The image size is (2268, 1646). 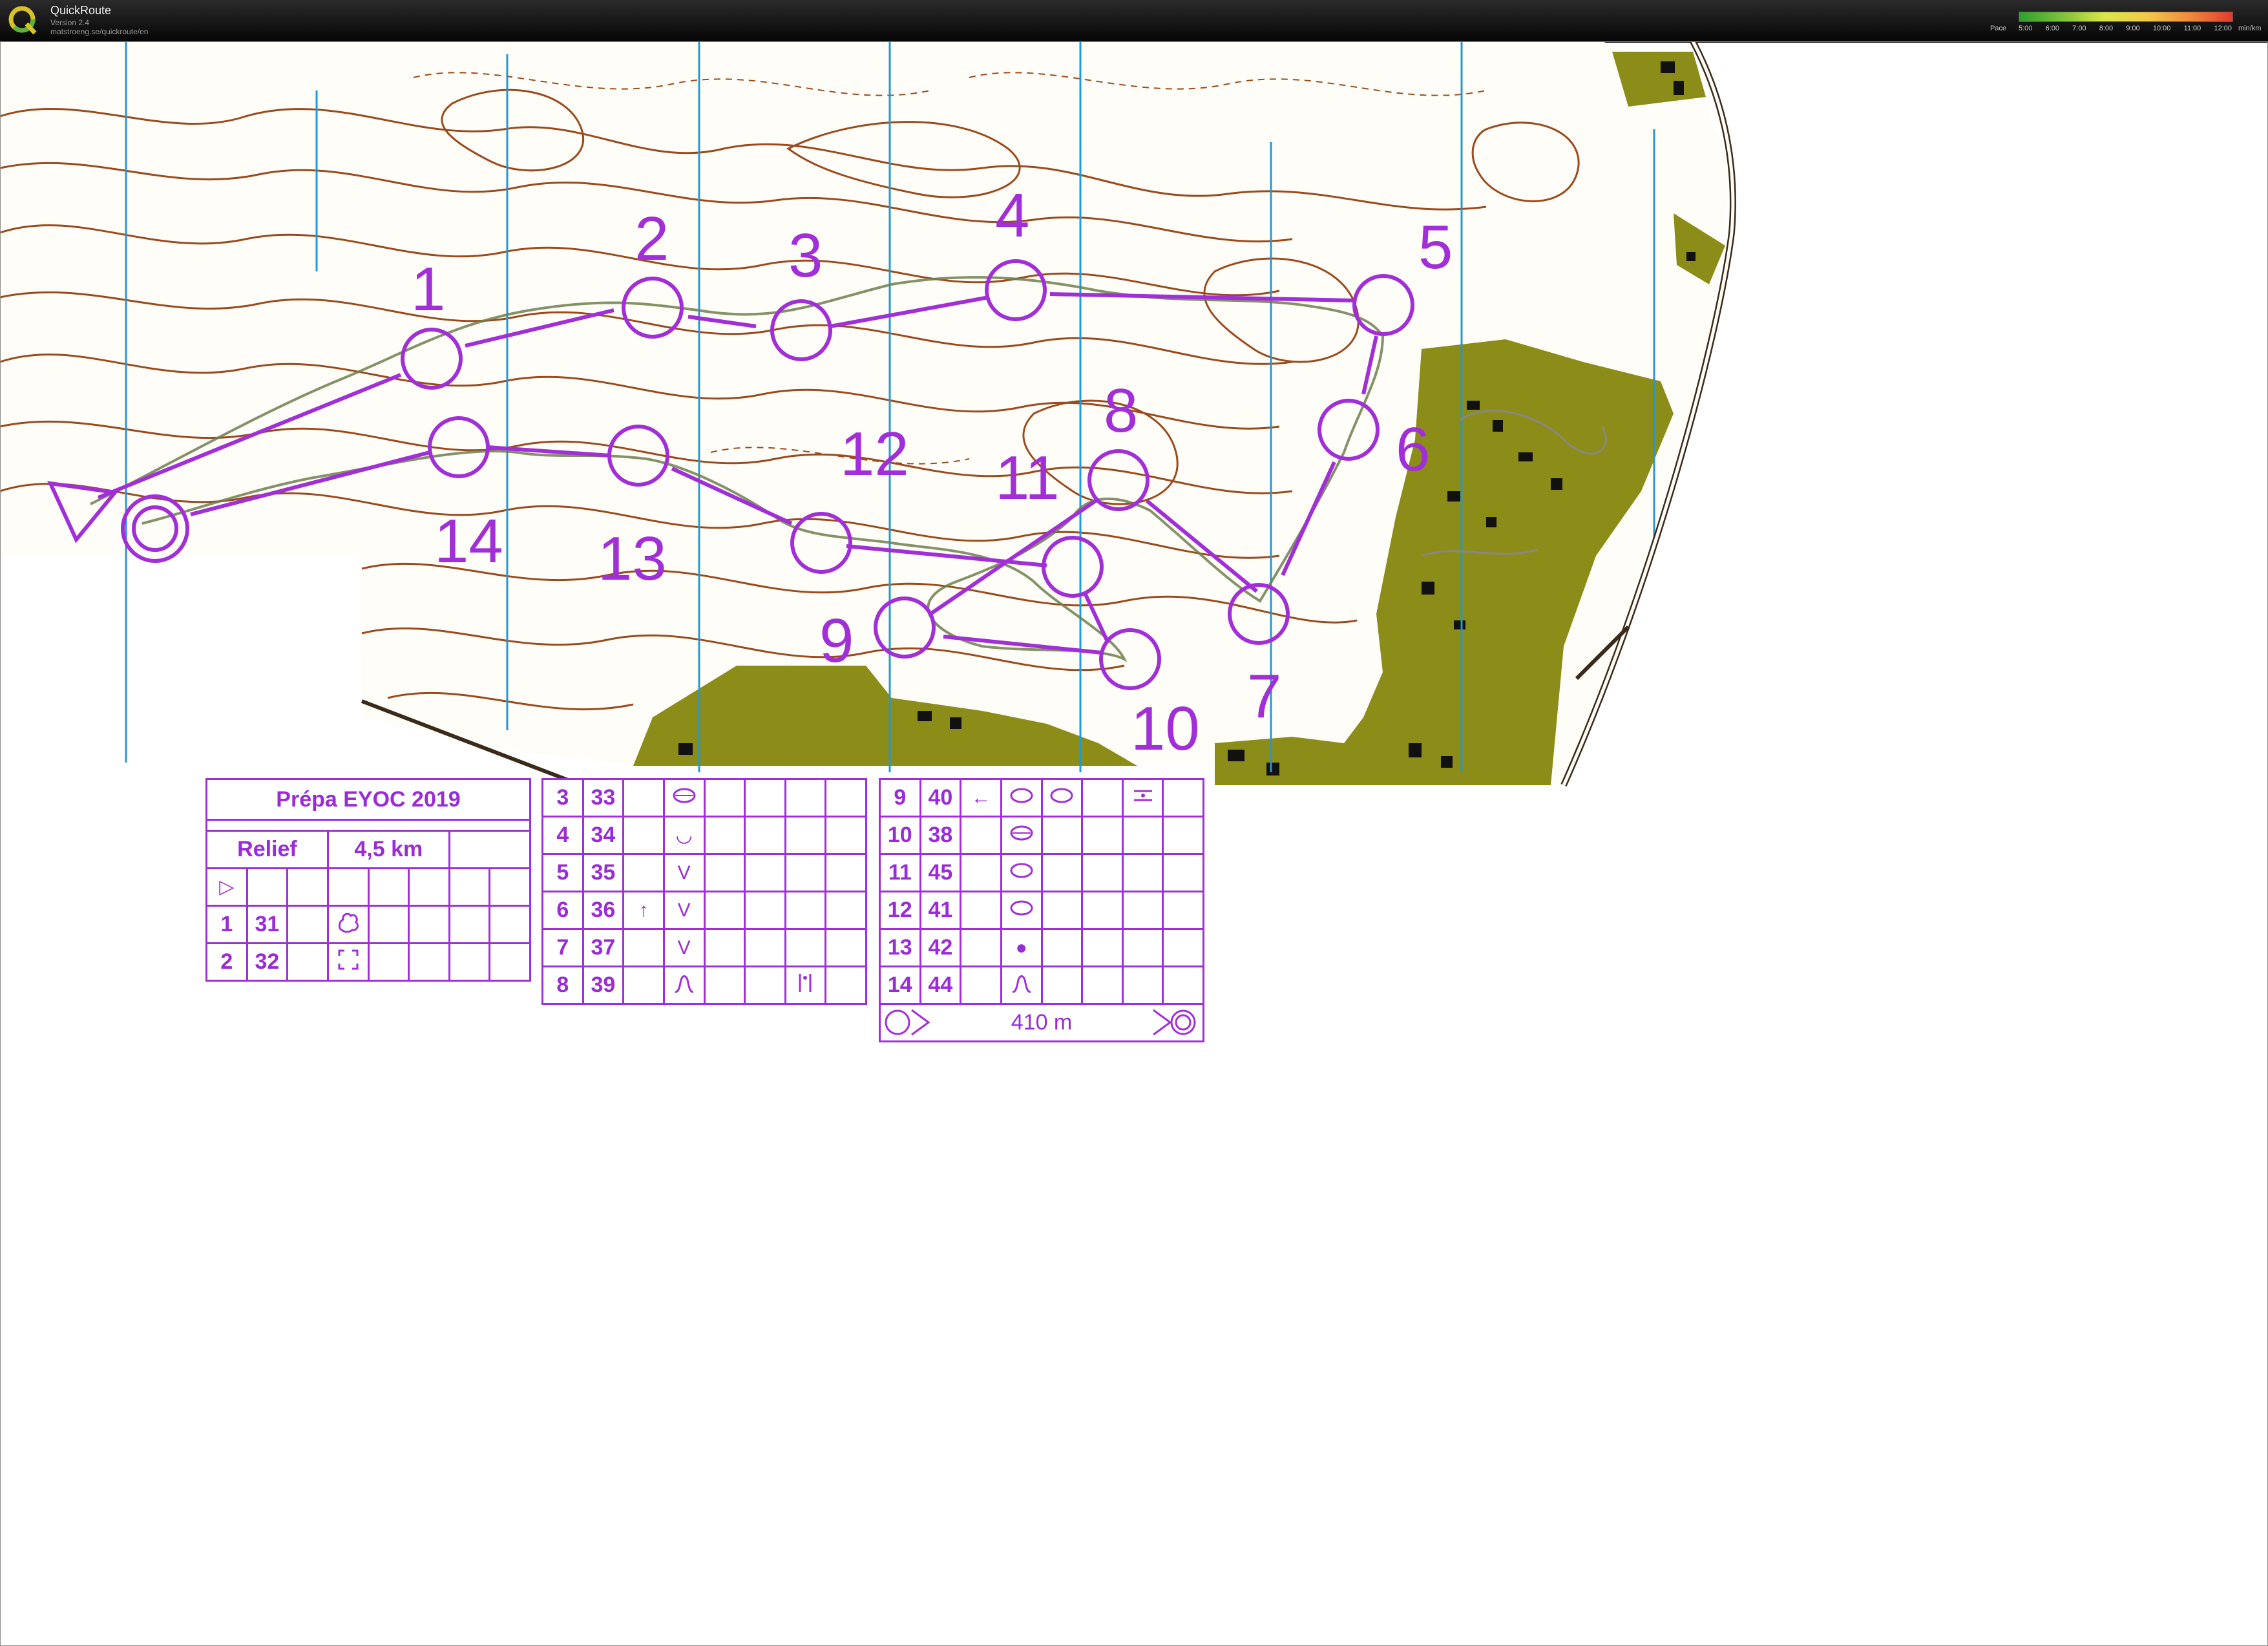 I want to click on pace-tick: 6:00, so click(x=2052, y=28).